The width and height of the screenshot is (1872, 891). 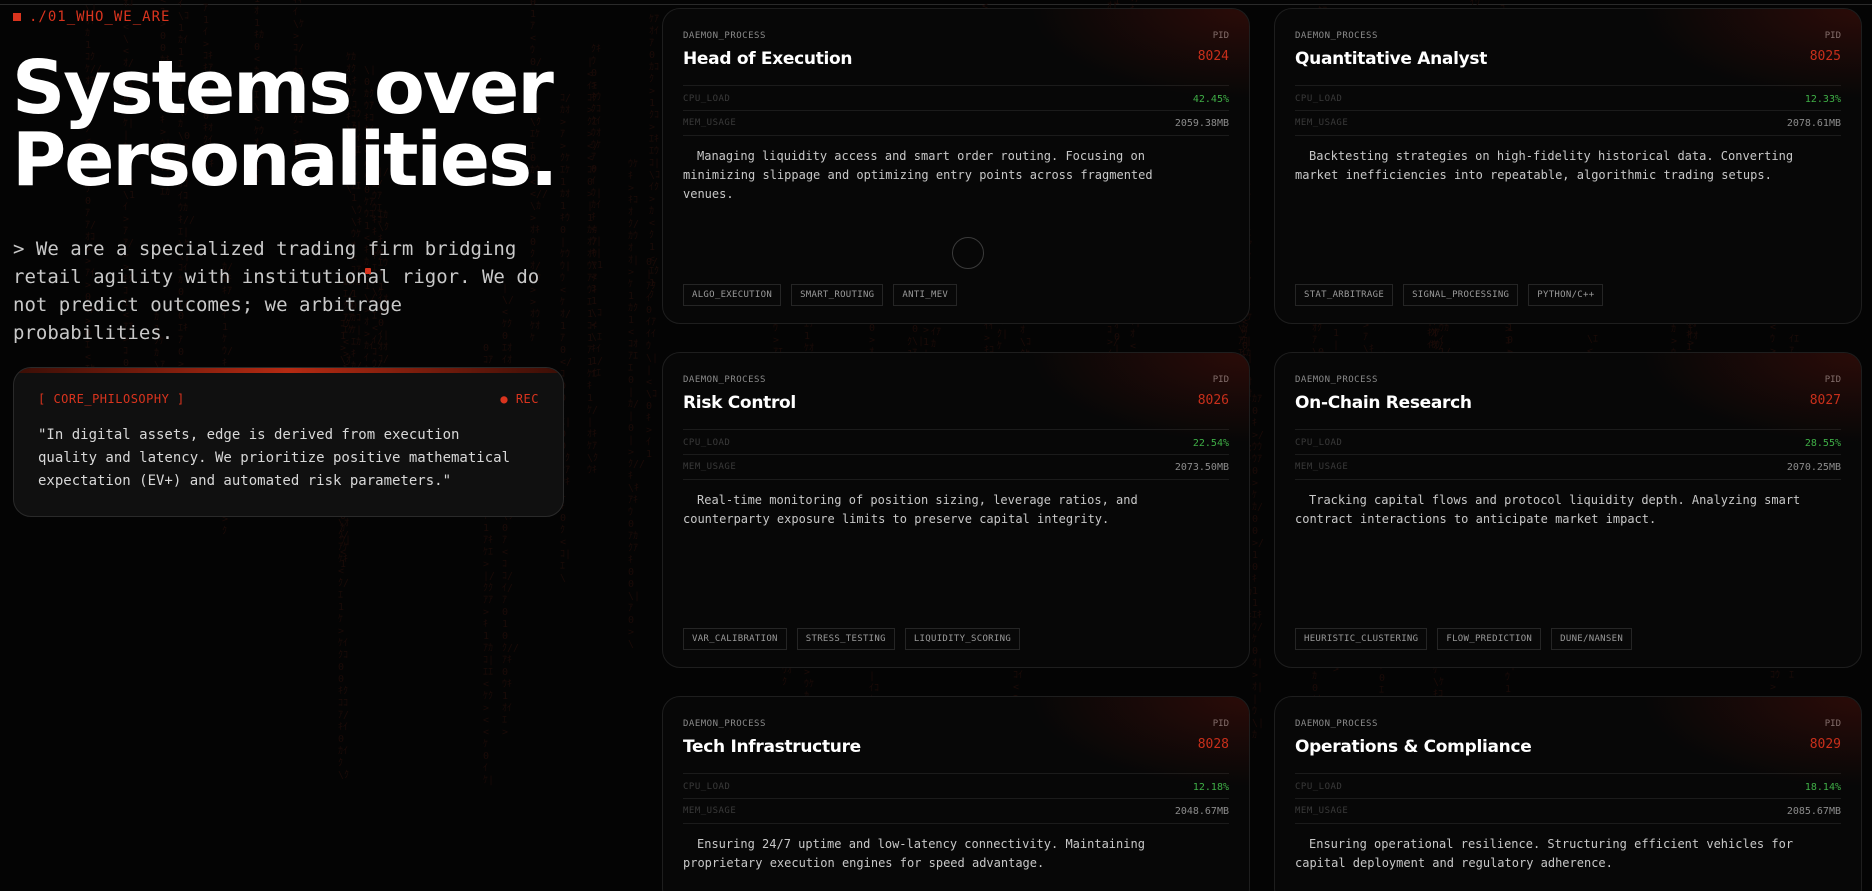 I want to click on pid-value: 8025, so click(x=1825, y=56).